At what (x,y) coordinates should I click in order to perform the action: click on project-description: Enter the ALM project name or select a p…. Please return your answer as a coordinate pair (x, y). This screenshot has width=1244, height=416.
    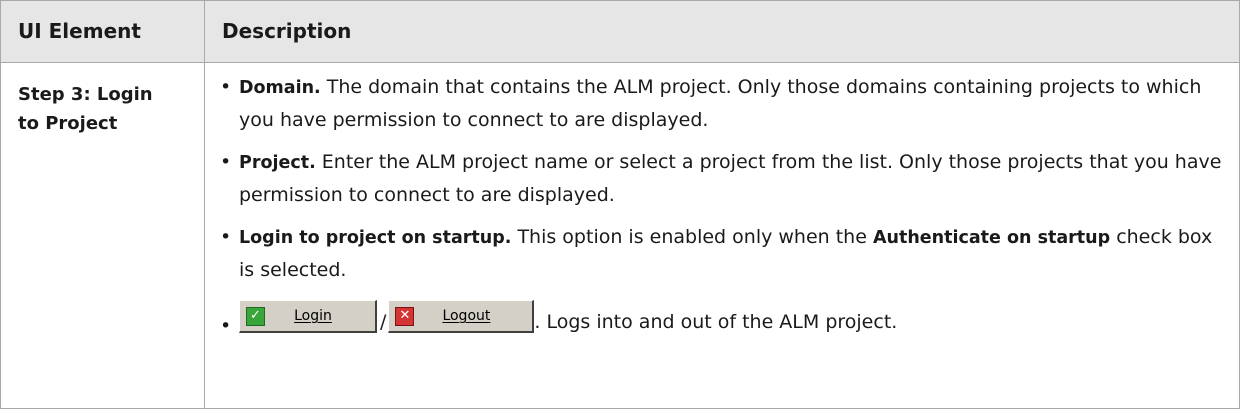
    Looking at the image, I should click on (730, 178).